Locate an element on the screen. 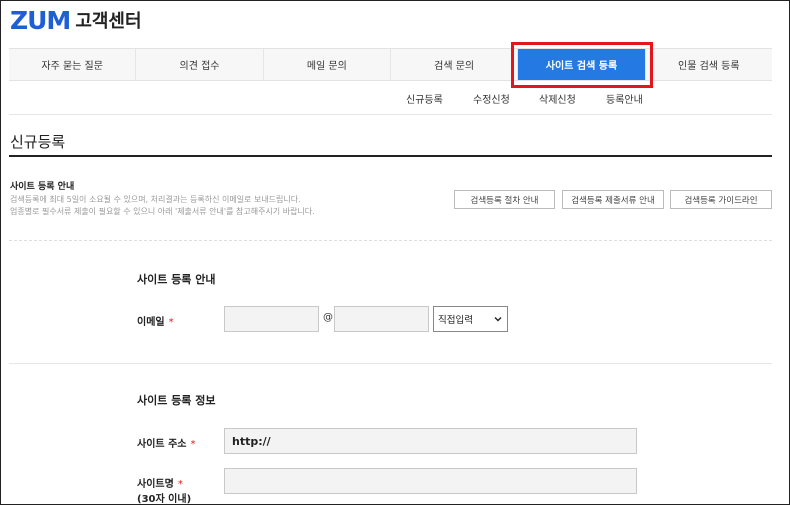  tab-mail-inquiry: 메일 문의 is located at coordinates (327, 64).